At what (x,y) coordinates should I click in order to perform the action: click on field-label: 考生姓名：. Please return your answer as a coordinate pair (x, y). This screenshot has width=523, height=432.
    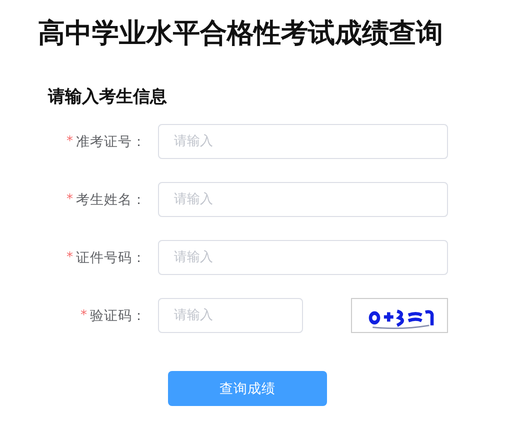
    Looking at the image, I should click on (111, 199).